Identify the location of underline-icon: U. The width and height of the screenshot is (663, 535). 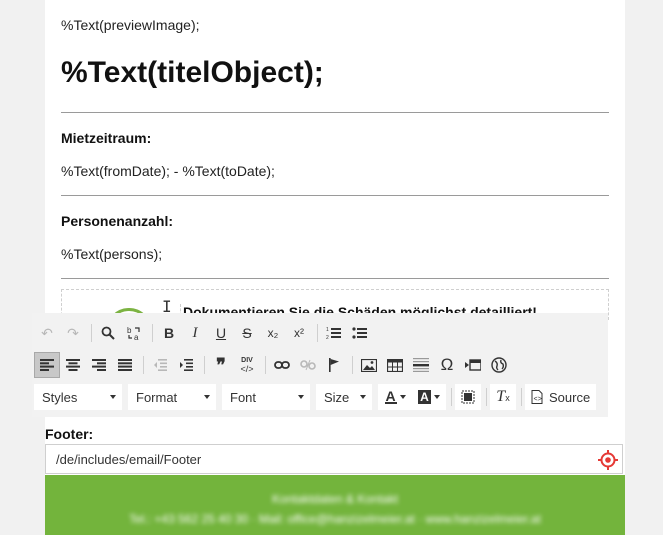
(221, 333).